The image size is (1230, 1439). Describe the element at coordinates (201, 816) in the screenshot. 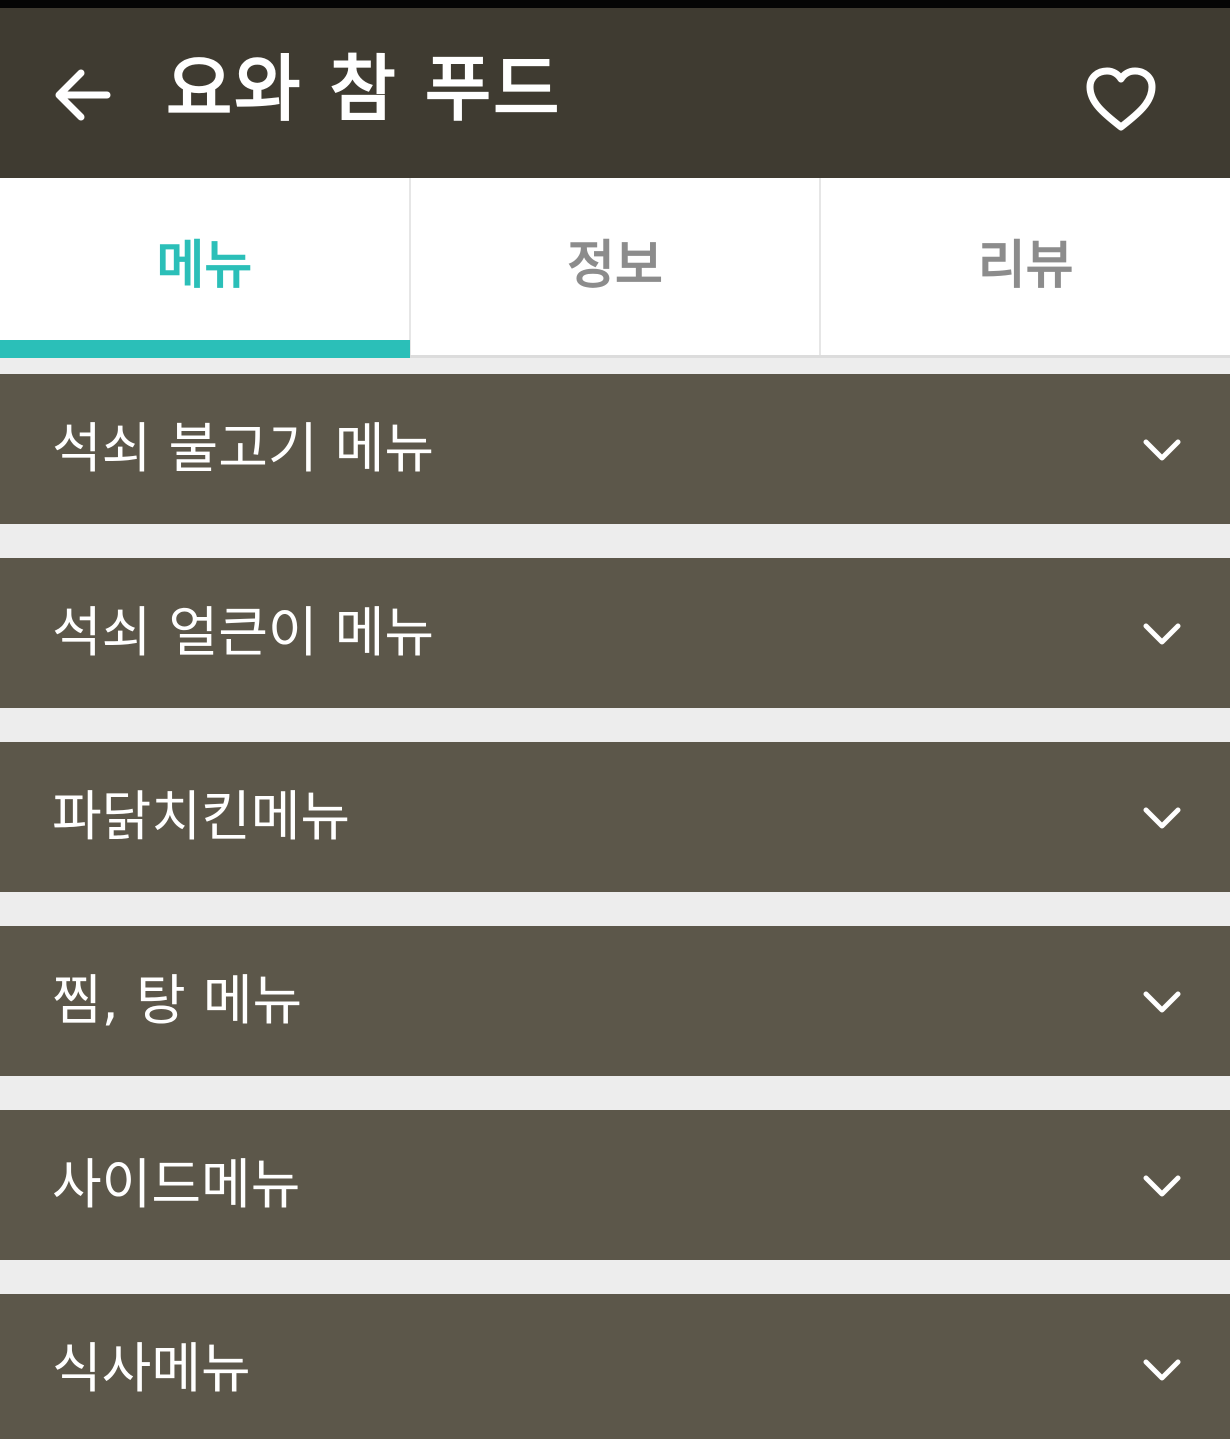

I see `category-label: 파닭치킨메뉴` at that location.